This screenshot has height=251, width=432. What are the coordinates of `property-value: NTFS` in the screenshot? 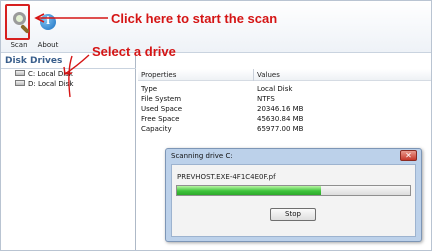 It's located at (266, 99).